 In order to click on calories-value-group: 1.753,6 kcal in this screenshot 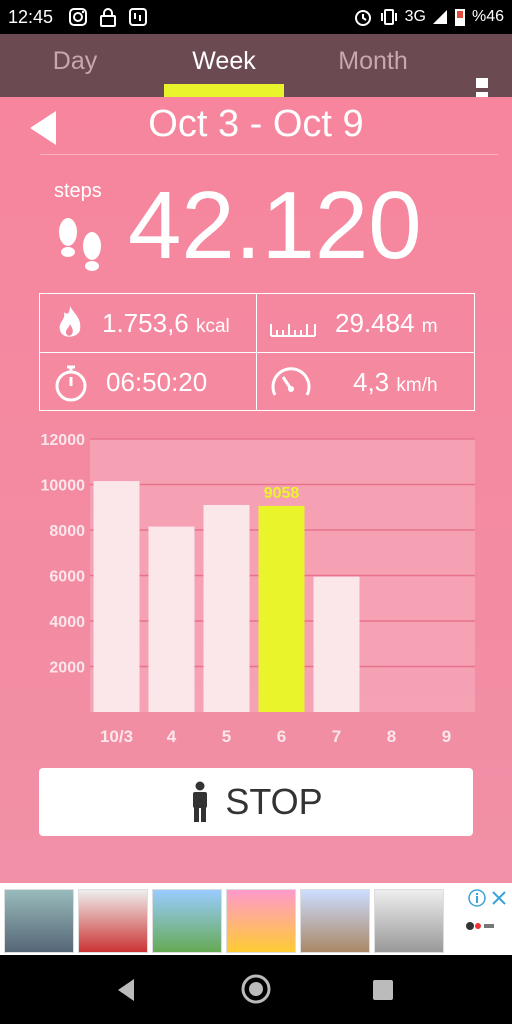, I will do `click(166, 323)`.